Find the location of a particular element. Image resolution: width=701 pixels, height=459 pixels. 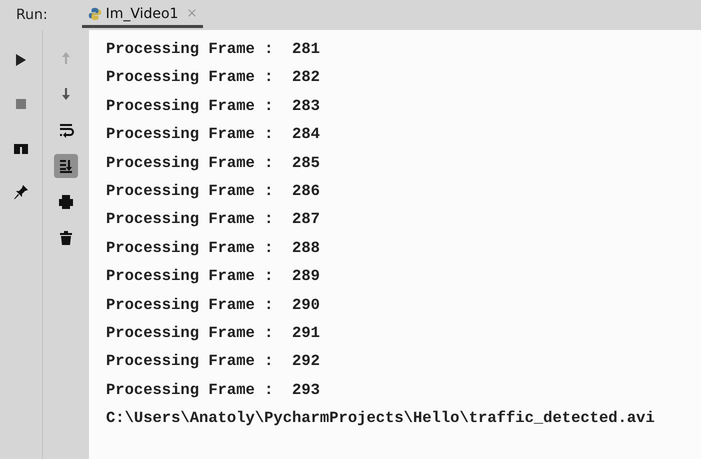

run-label: Run: is located at coordinates (32, 15).